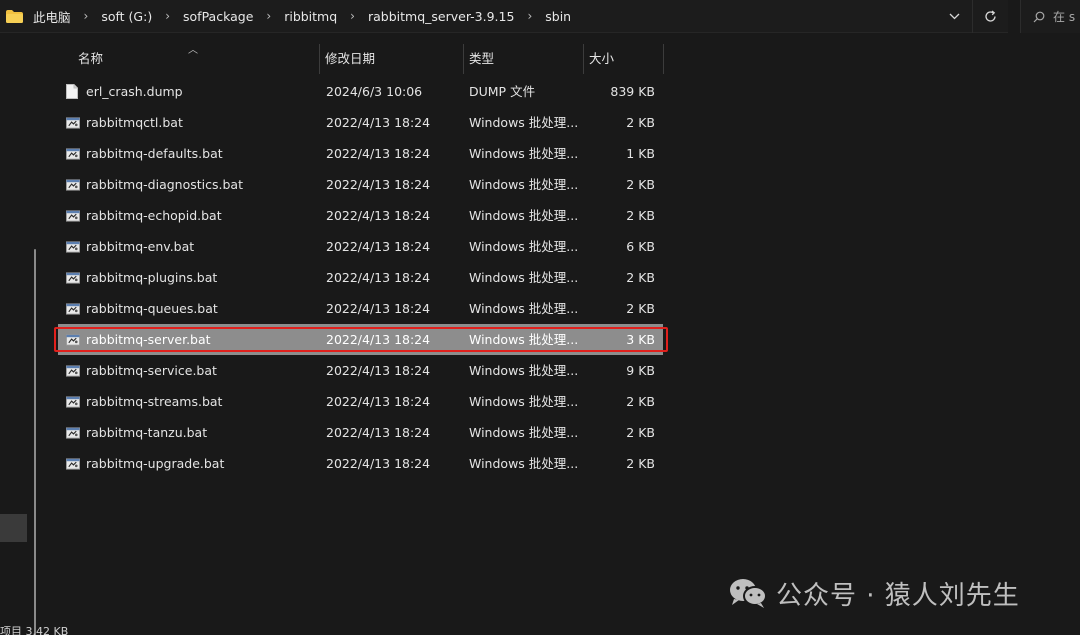 This screenshot has width=1080, height=635. What do you see at coordinates (155, 463) in the screenshot?
I see `file-name: rabbitmq-upgrade.bat` at bounding box center [155, 463].